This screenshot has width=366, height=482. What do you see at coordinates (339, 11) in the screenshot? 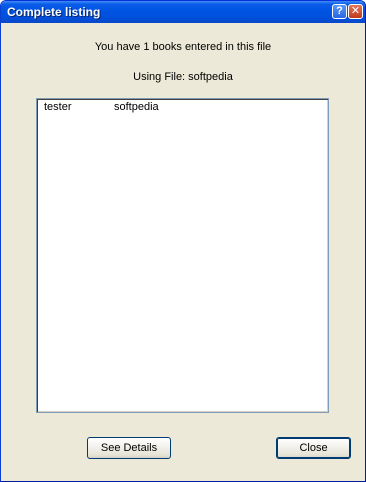
I see `help-icon: ?` at bounding box center [339, 11].